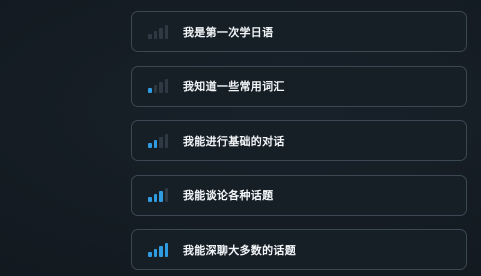 Image resolution: width=481 pixels, height=276 pixels. Describe the element at coordinates (234, 86) in the screenshot. I see `level-option-label: 我知道一些常用词汇` at that location.